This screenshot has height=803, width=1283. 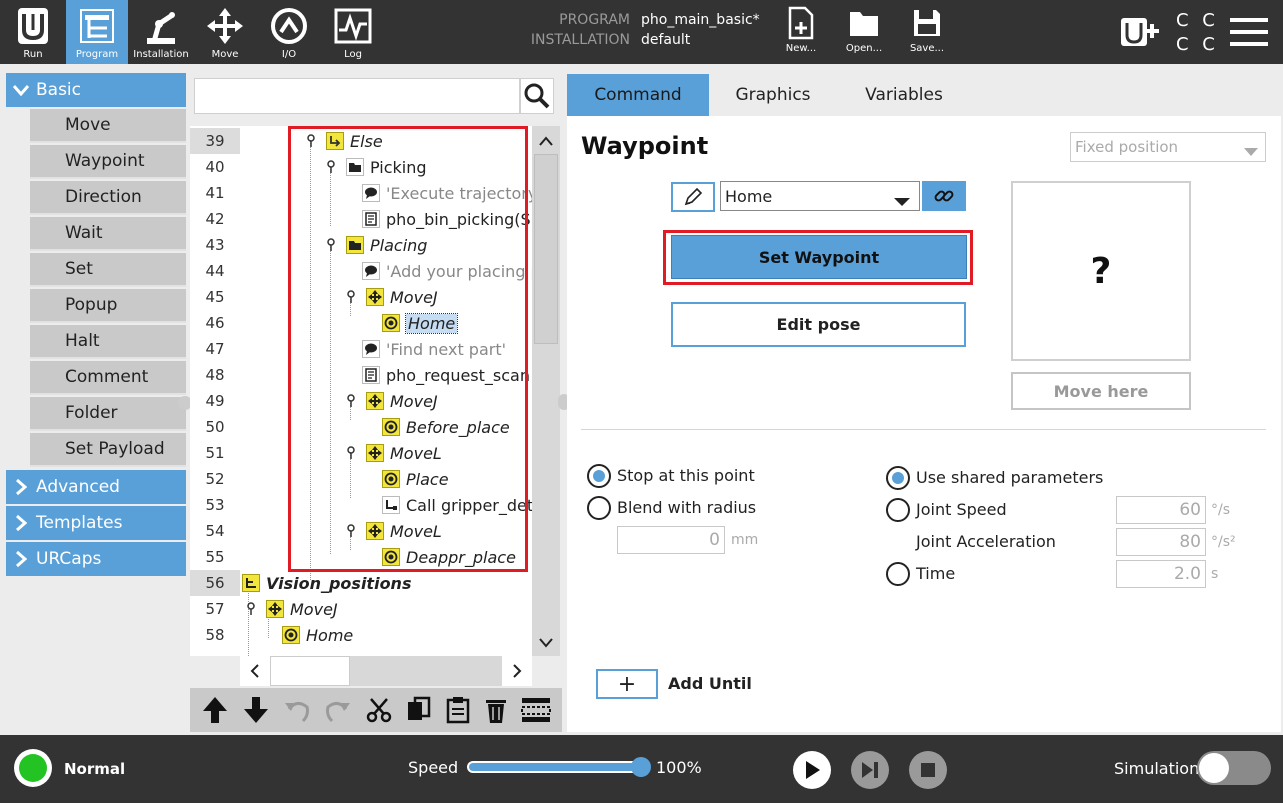 What do you see at coordinates (904, 95) in the screenshot?
I see `tab-variables: Variables` at bounding box center [904, 95].